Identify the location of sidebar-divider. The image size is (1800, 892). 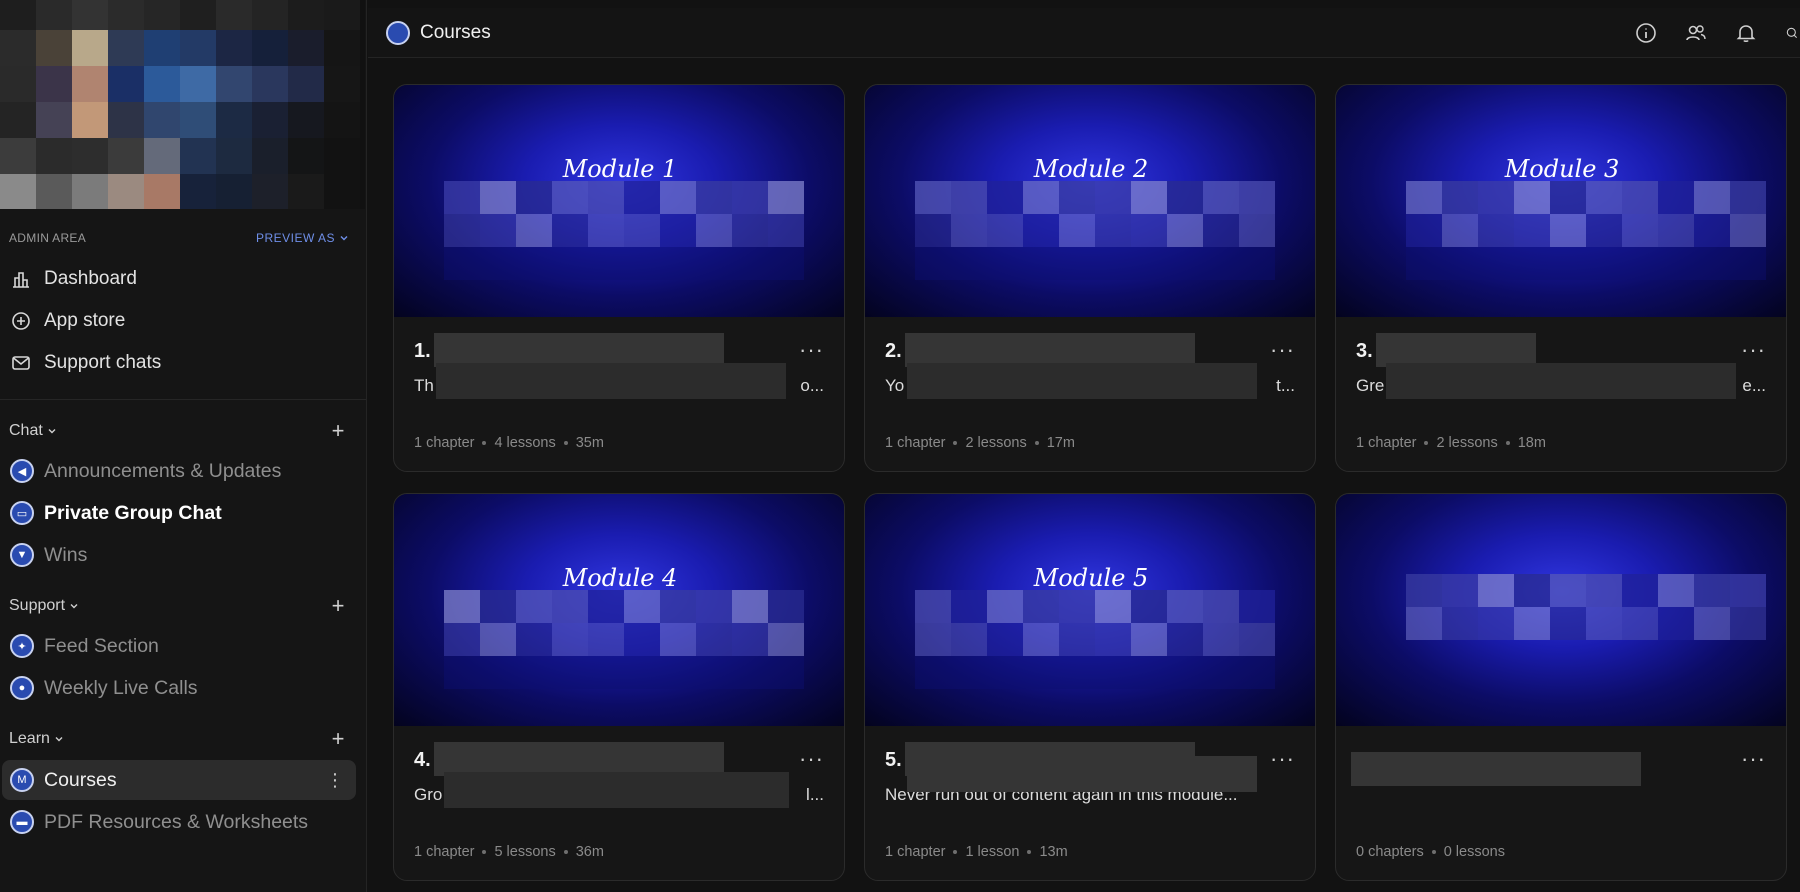
(183, 399).